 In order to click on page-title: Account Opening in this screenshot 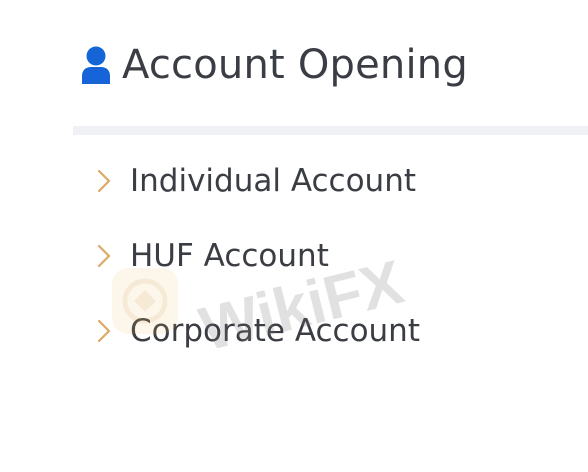, I will do `click(295, 65)`.